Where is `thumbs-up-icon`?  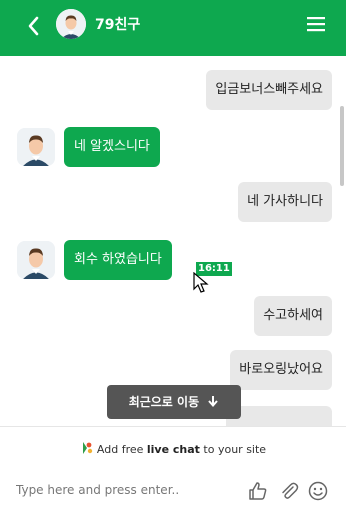
thumbs-up-icon is located at coordinates (258, 491).